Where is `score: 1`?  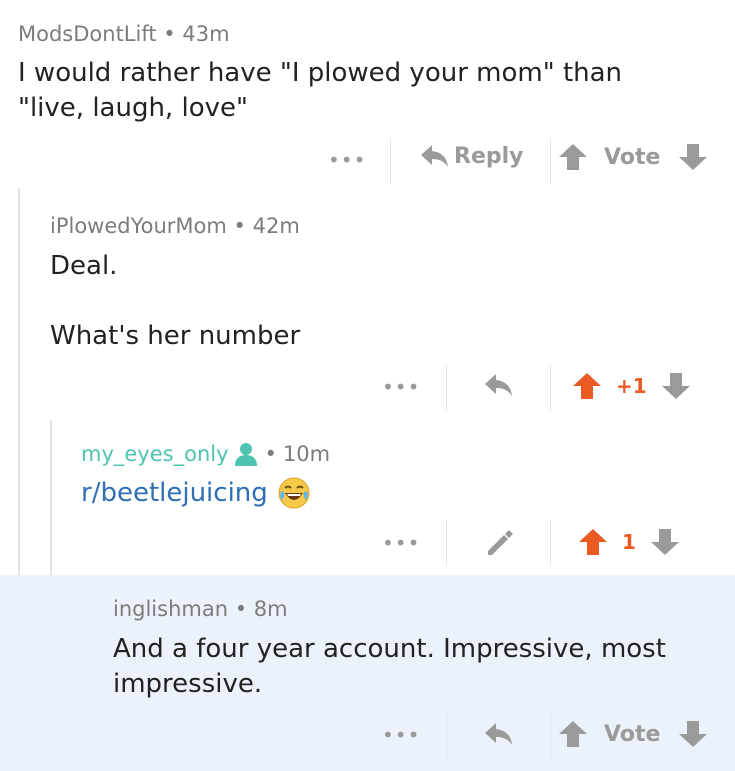 score: 1 is located at coordinates (629, 542).